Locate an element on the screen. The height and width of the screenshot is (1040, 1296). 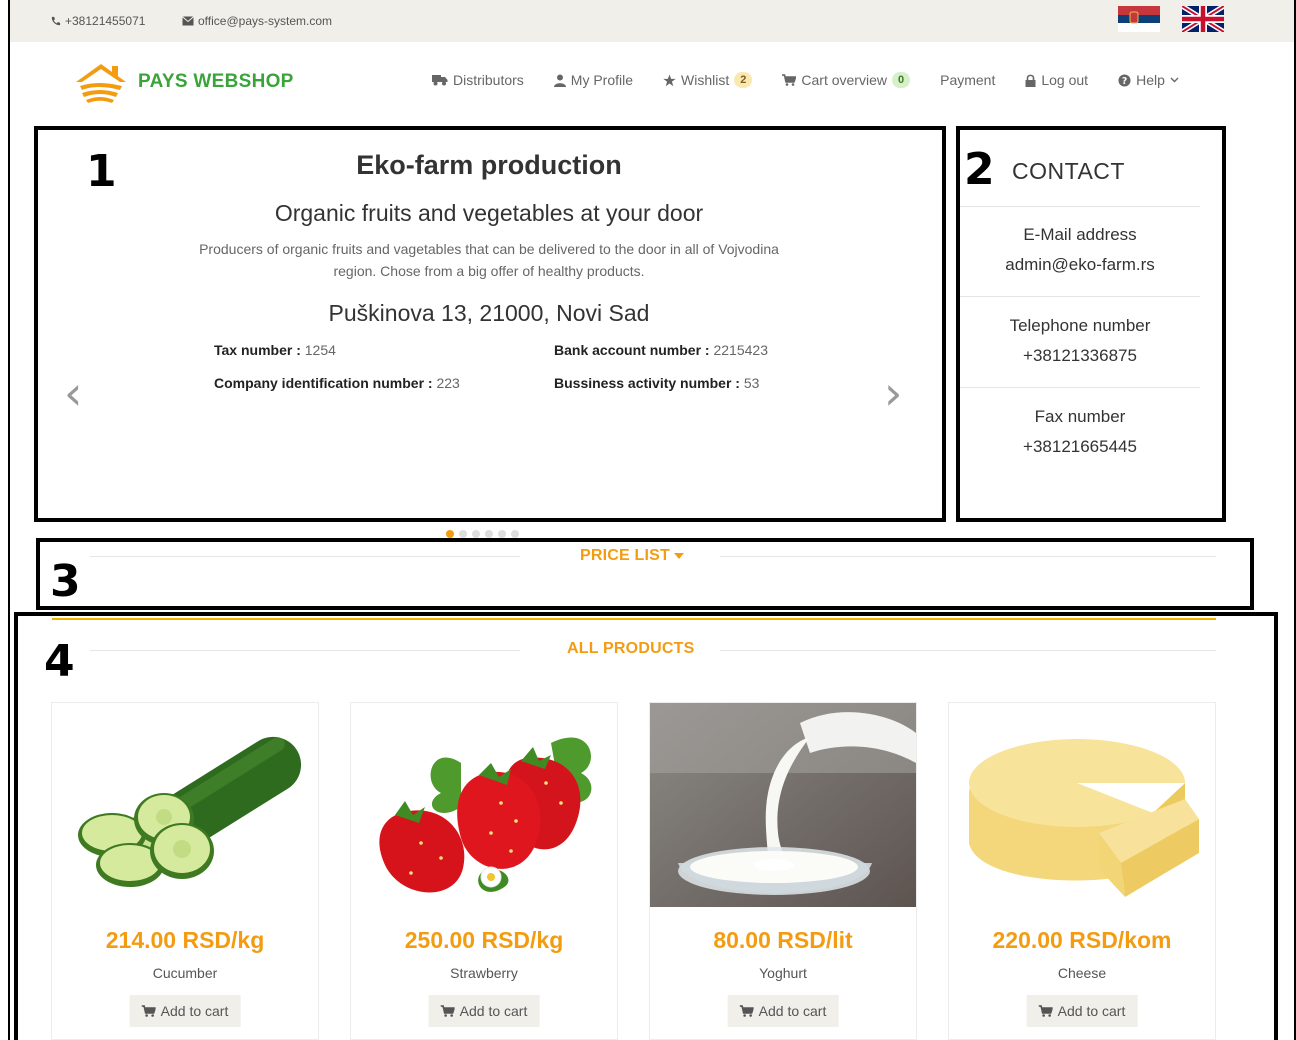
price-list-toggle: PRICE LIST is located at coordinates (632, 556).